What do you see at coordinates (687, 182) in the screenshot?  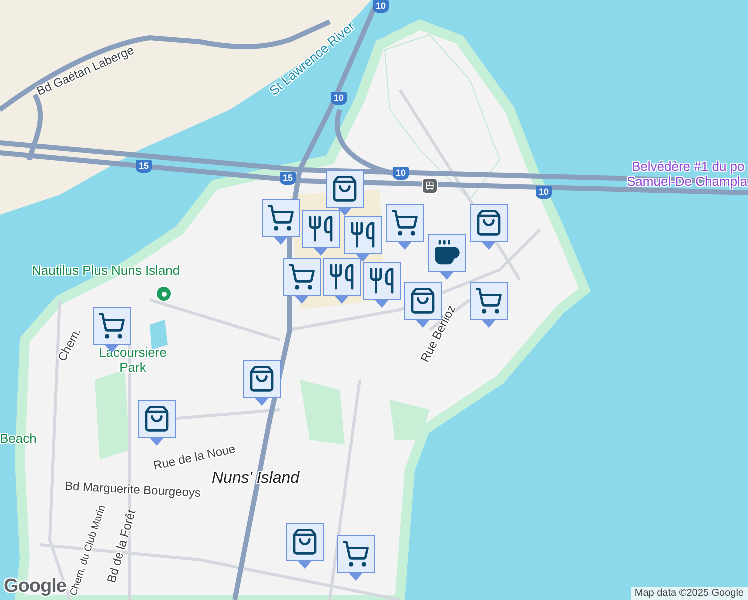 I see `poi-label: Samuel-De Champla` at bounding box center [687, 182].